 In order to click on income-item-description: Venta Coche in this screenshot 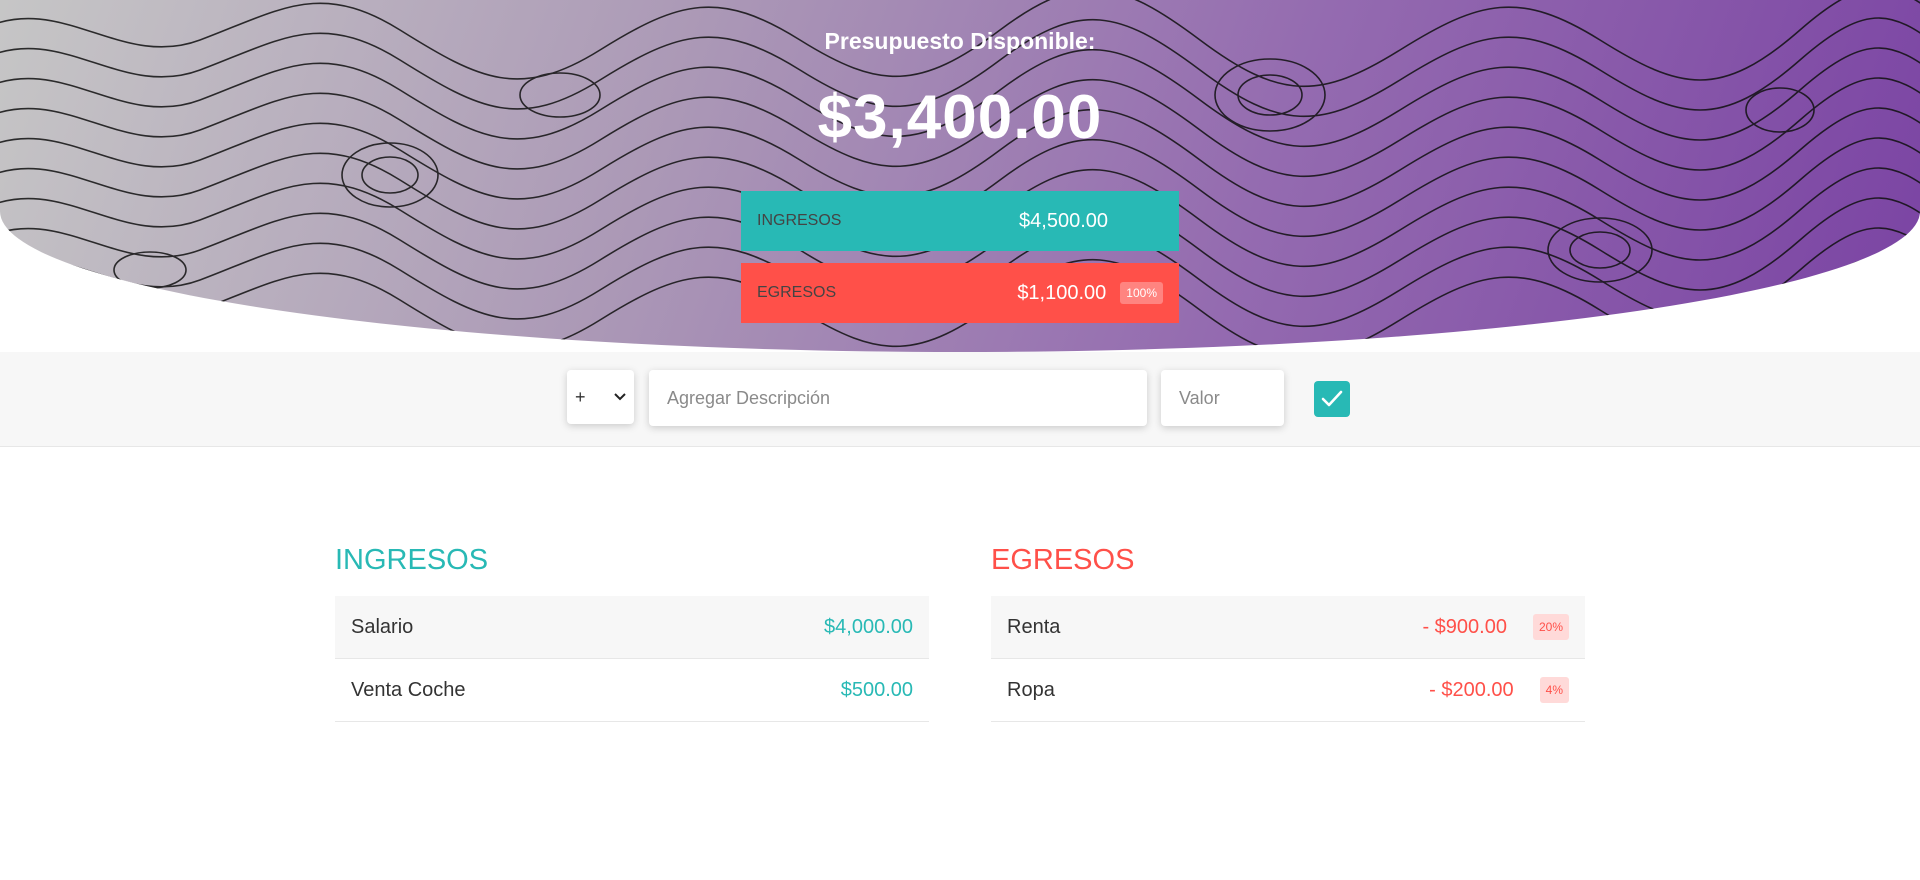, I will do `click(408, 689)`.